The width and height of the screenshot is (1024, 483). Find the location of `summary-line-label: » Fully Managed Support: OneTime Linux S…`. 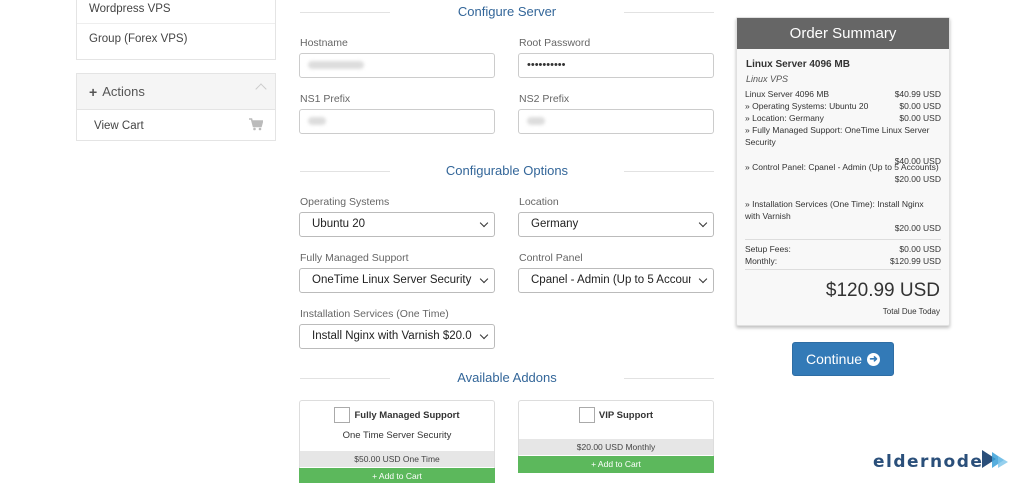

summary-line-label: » Fully Managed Support: OneTime Linux S… is located at coordinates (837, 136).